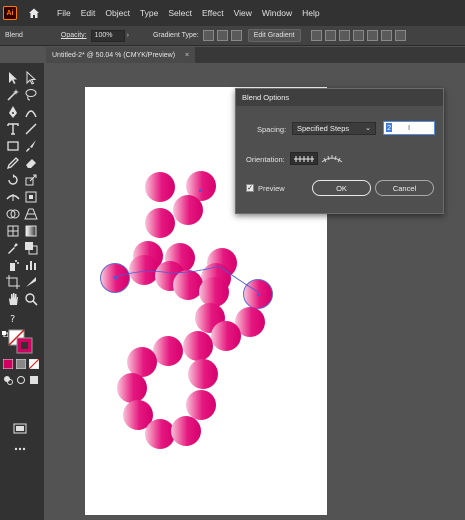 This screenshot has width=465, height=520. What do you see at coordinates (13, 180) in the screenshot?
I see `rotate-tool-icon` at bounding box center [13, 180].